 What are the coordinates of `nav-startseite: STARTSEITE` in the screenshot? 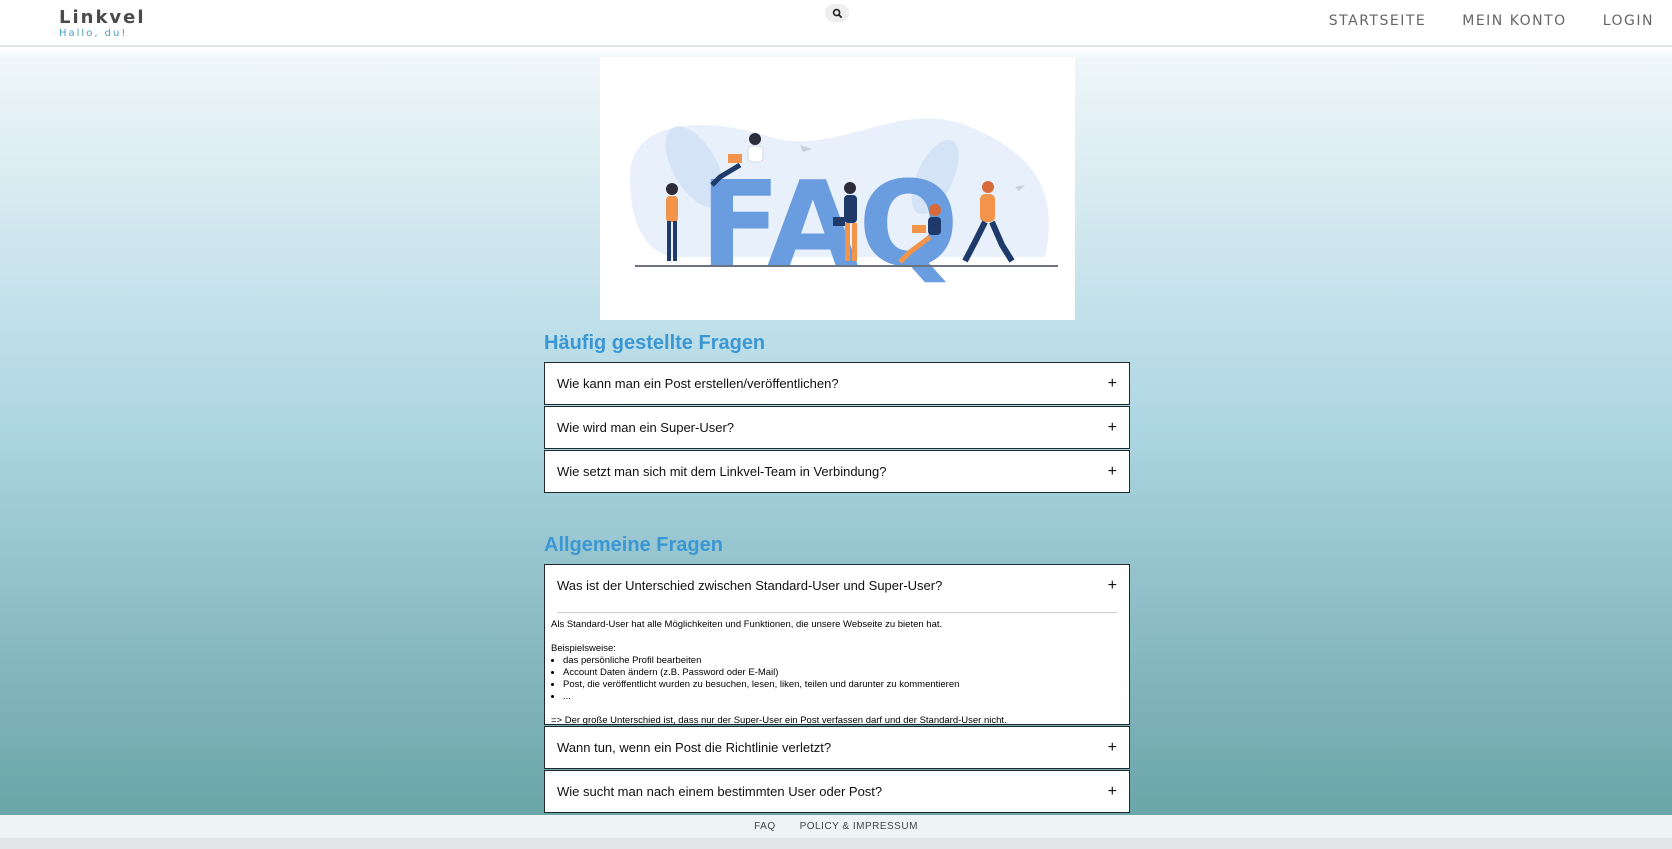 It's located at (1377, 21).